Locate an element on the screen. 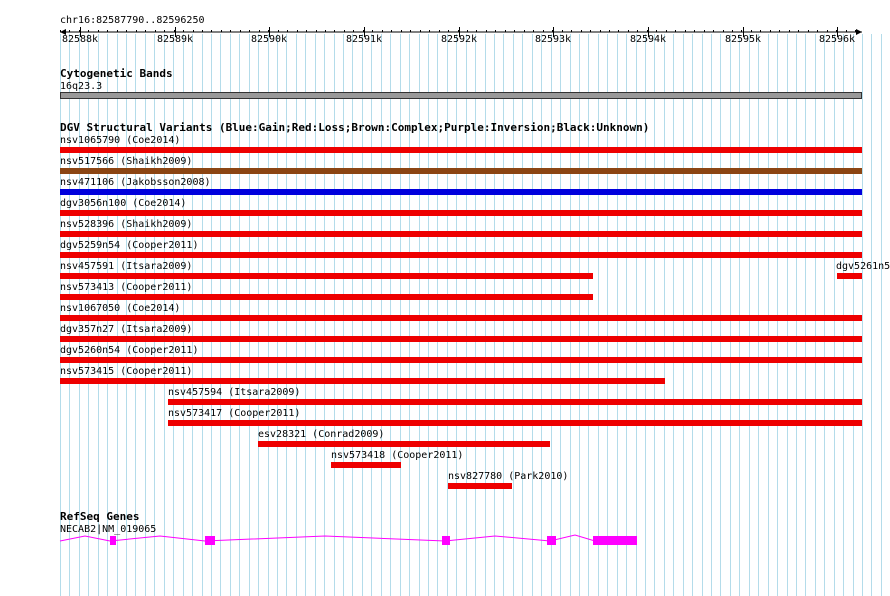 The width and height of the screenshot is (890, 596). gene-intron-line is located at coordinates (327, 538).